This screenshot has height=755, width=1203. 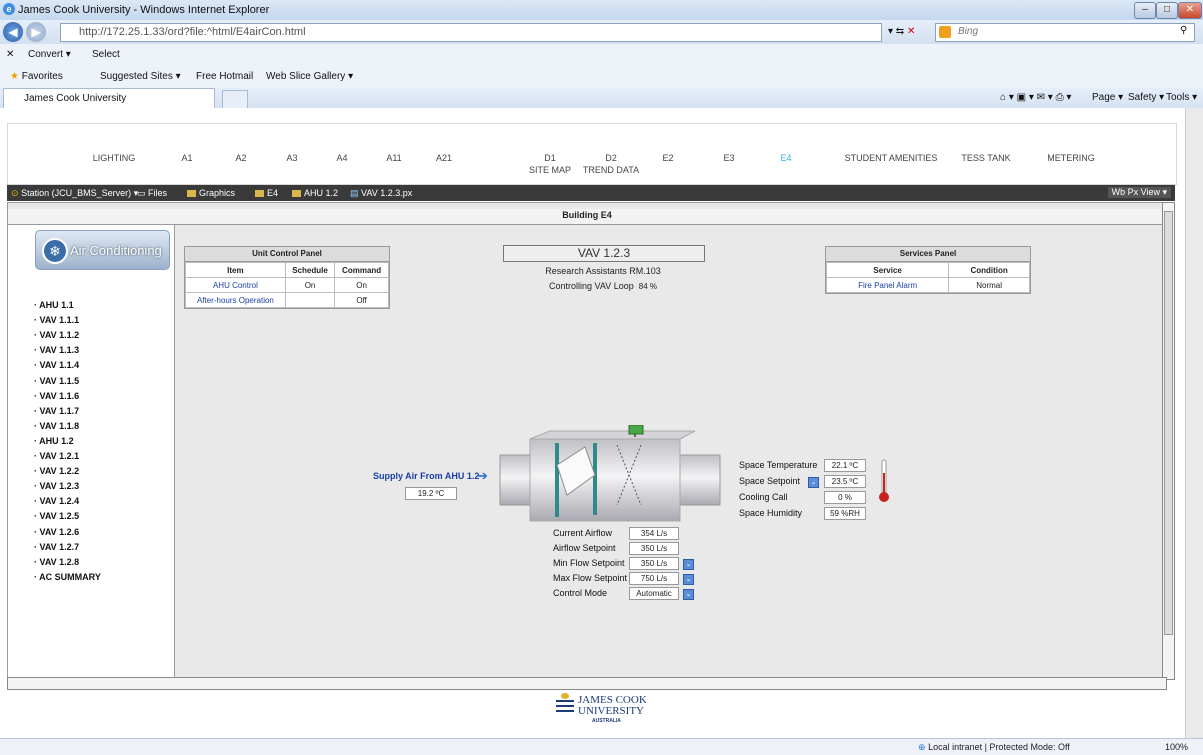 What do you see at coordinates (106, 54) in the screenshot?
I see `select-button: Select` at bounding box center [106, 54].